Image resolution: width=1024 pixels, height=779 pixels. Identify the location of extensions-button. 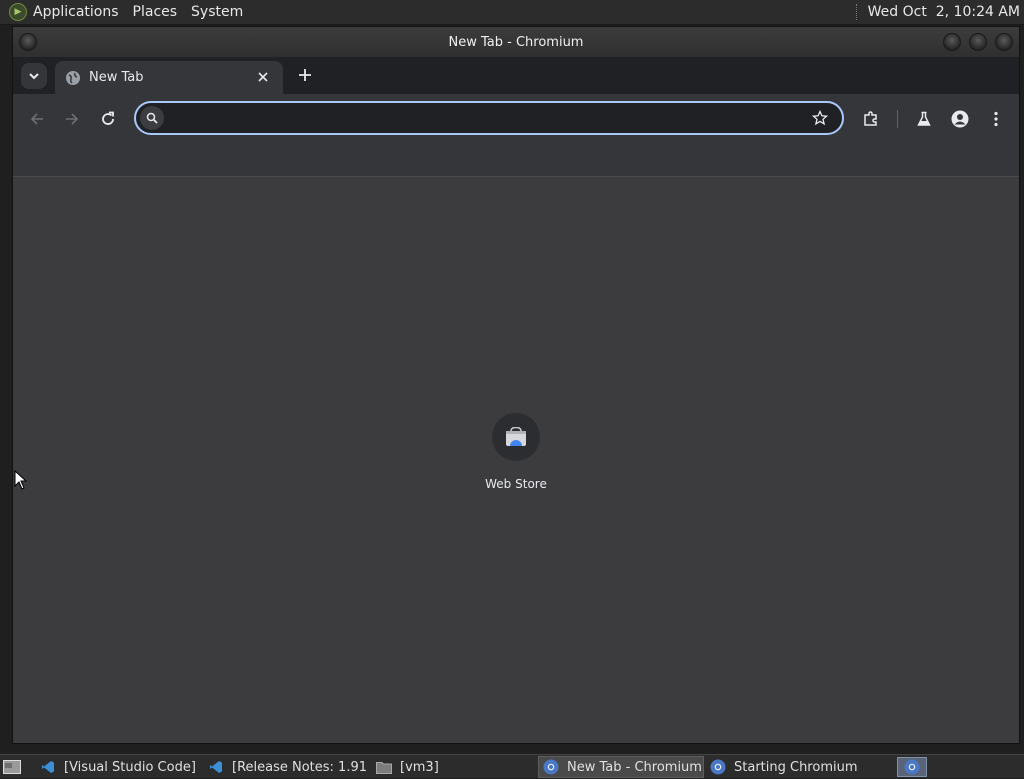
(871, 119).